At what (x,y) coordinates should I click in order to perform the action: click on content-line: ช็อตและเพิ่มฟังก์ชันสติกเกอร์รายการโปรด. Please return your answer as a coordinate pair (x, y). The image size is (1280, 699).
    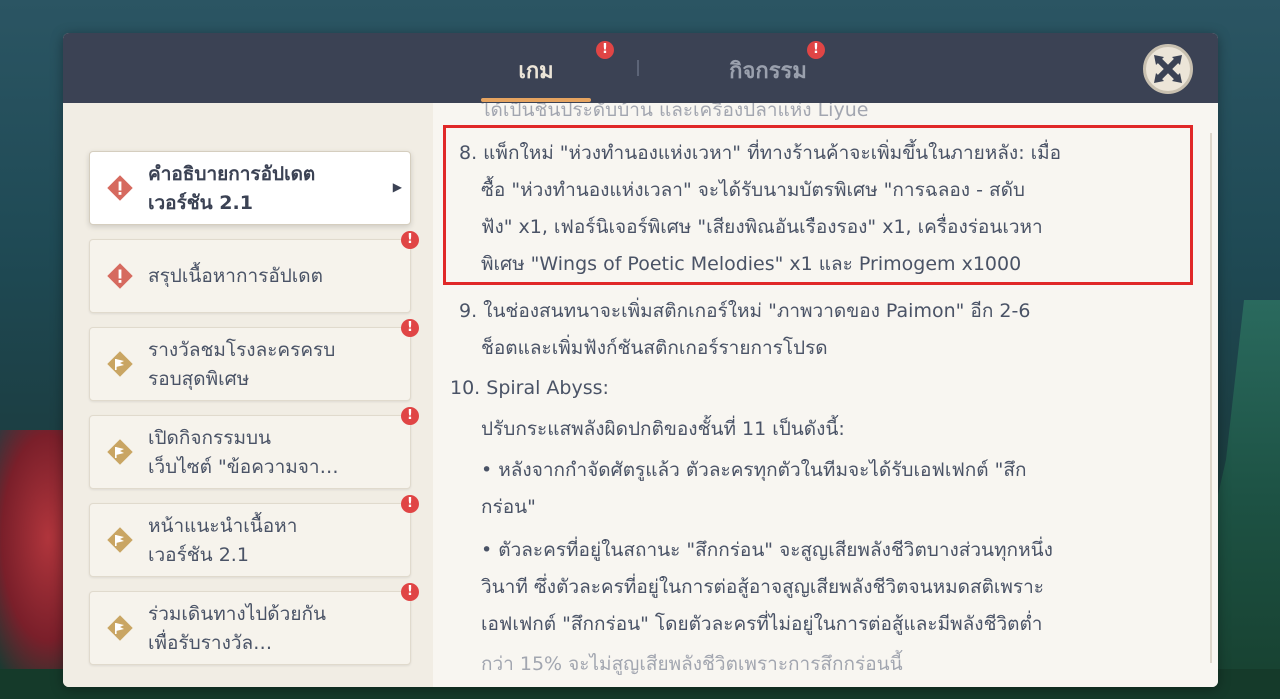
    Looking at the image, I should click on (654, 348).